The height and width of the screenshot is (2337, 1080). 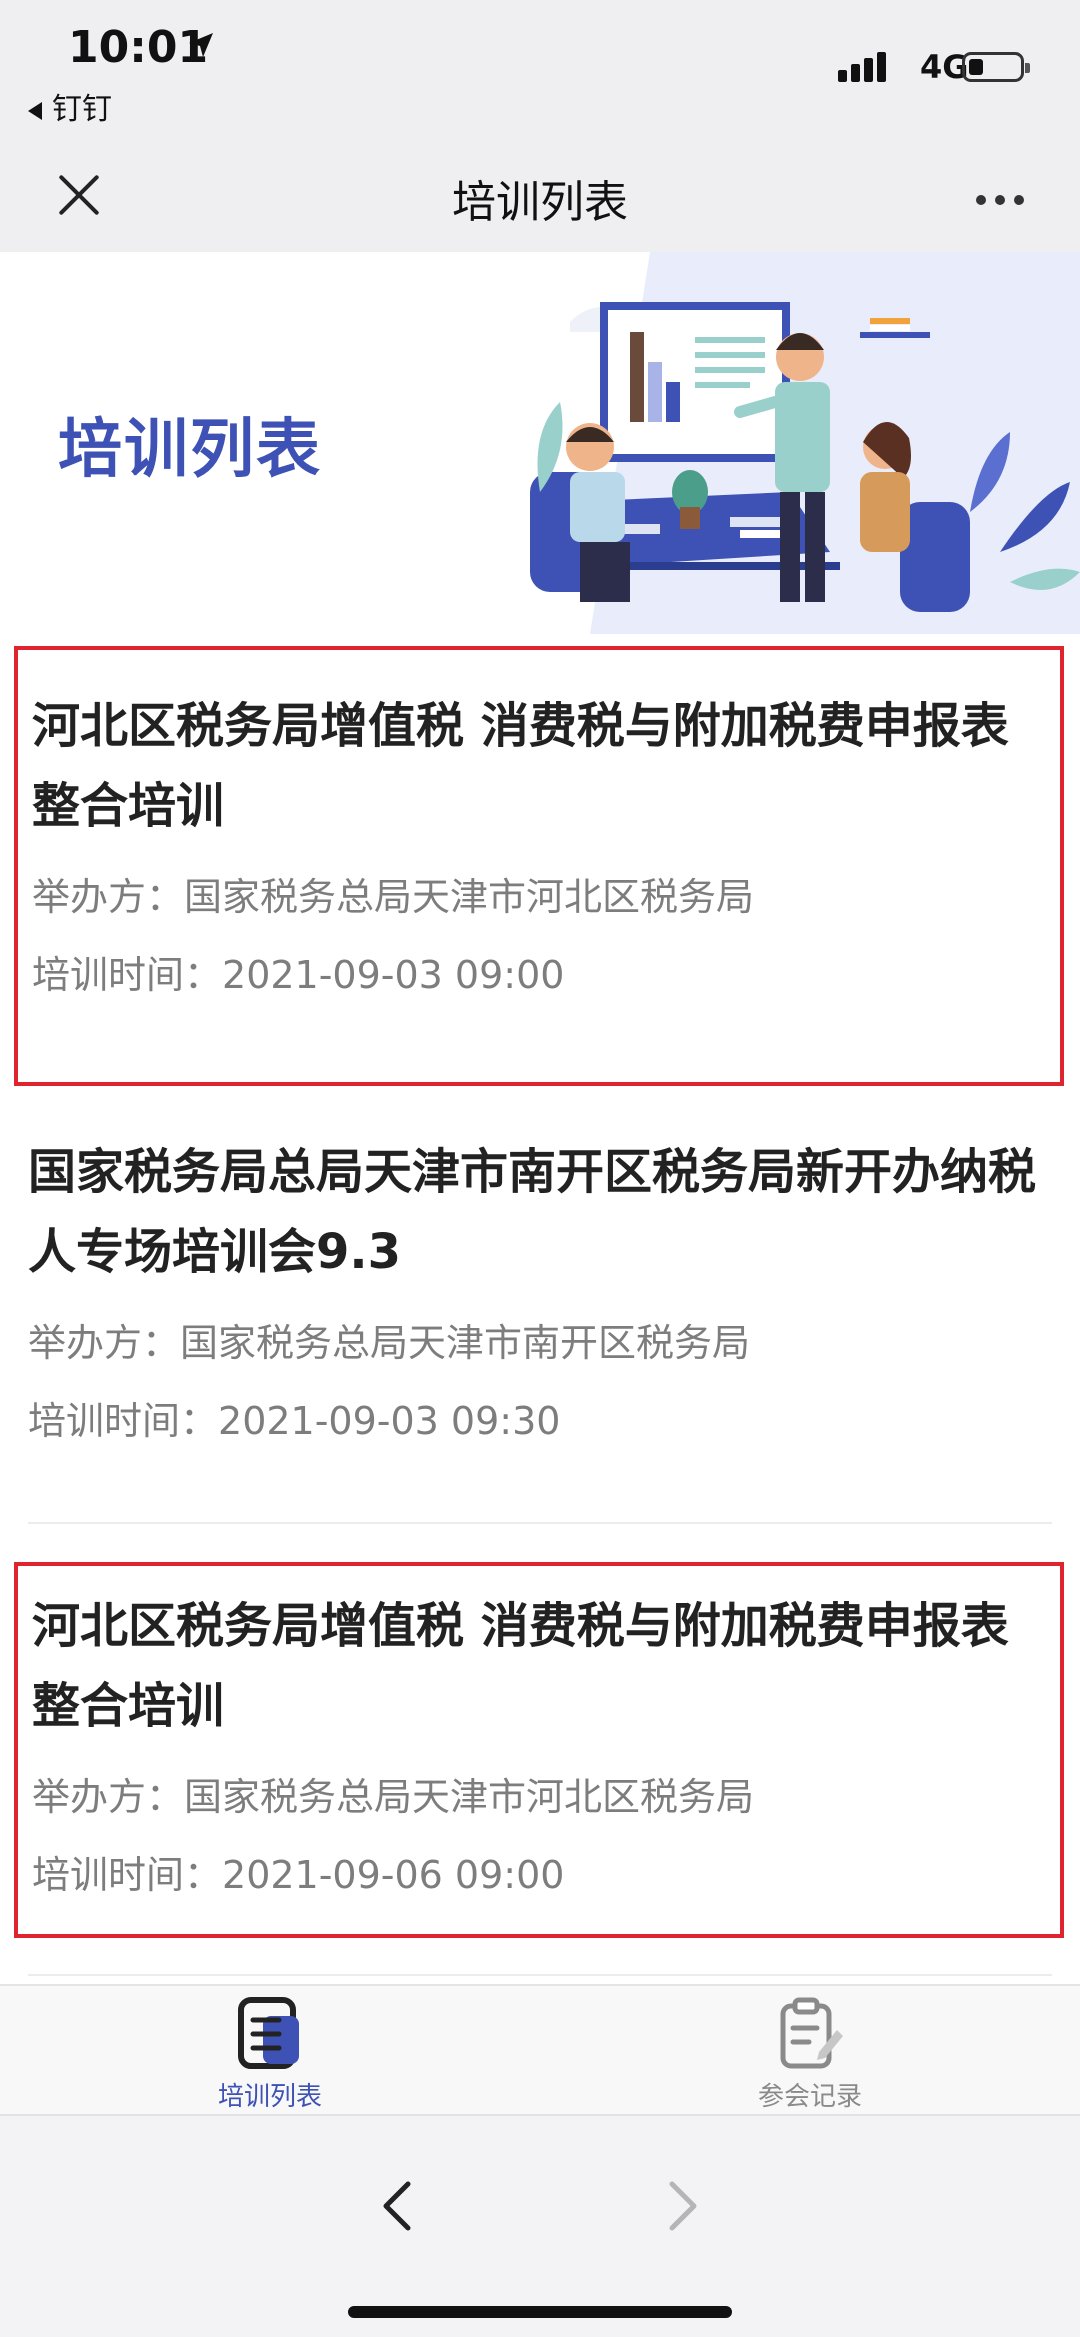 I want to click on time-value: 2021-09-06 09:00, so click(x=393, y=1875).